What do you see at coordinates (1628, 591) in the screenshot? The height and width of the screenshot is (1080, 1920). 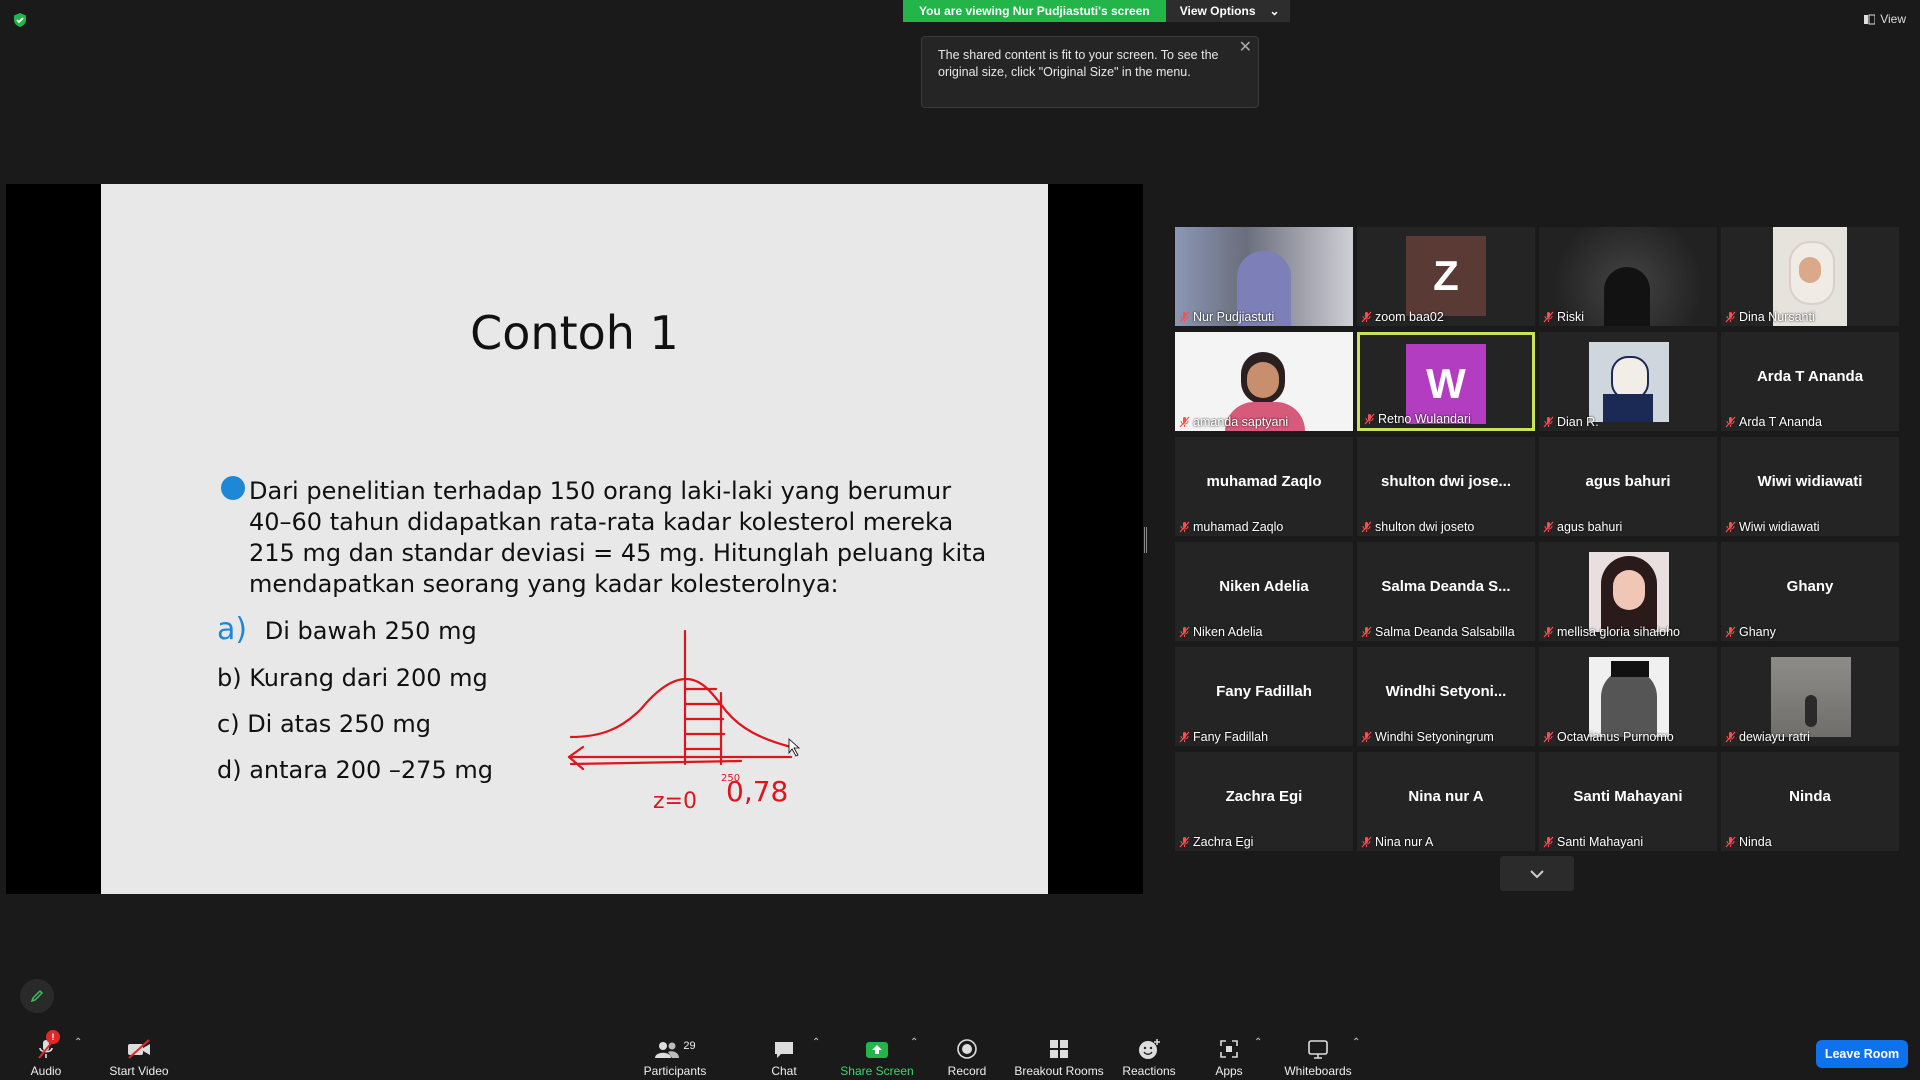 I see `participant-tile: mellisa gloria sihaloho` at bounding box center [1628, 591].